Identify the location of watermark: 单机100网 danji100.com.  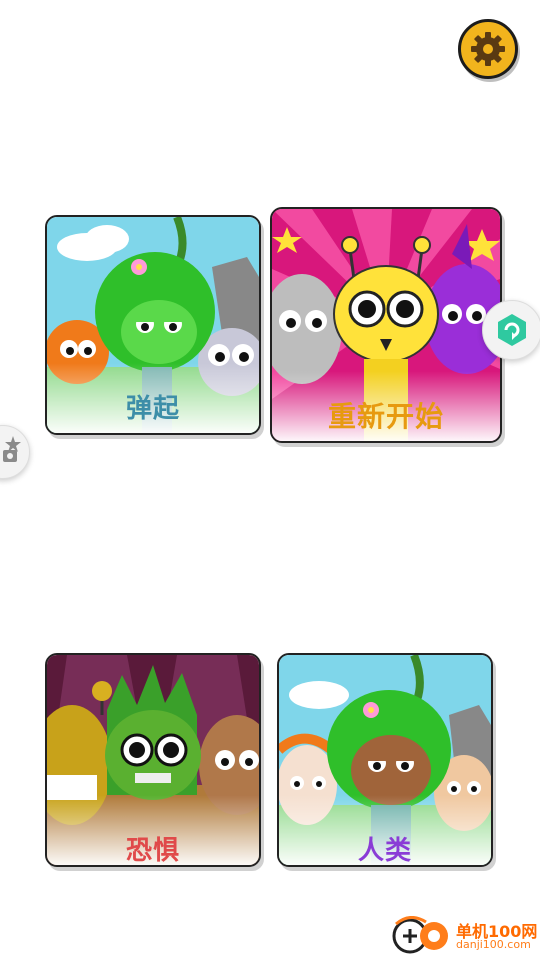
(465, 936).